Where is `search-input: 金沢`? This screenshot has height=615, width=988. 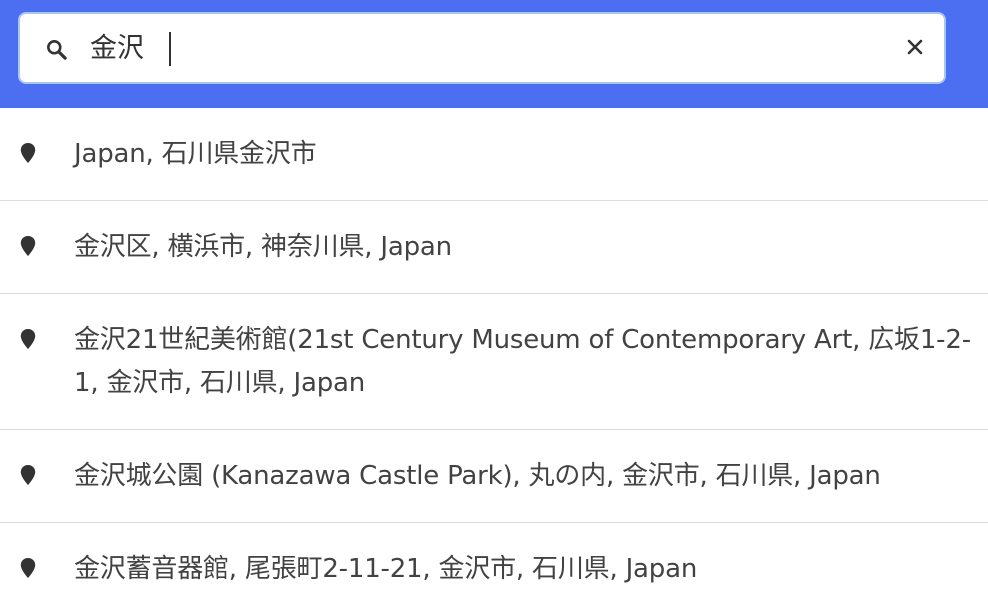 search-input: 金沢 is located at coordinates (480, 48).